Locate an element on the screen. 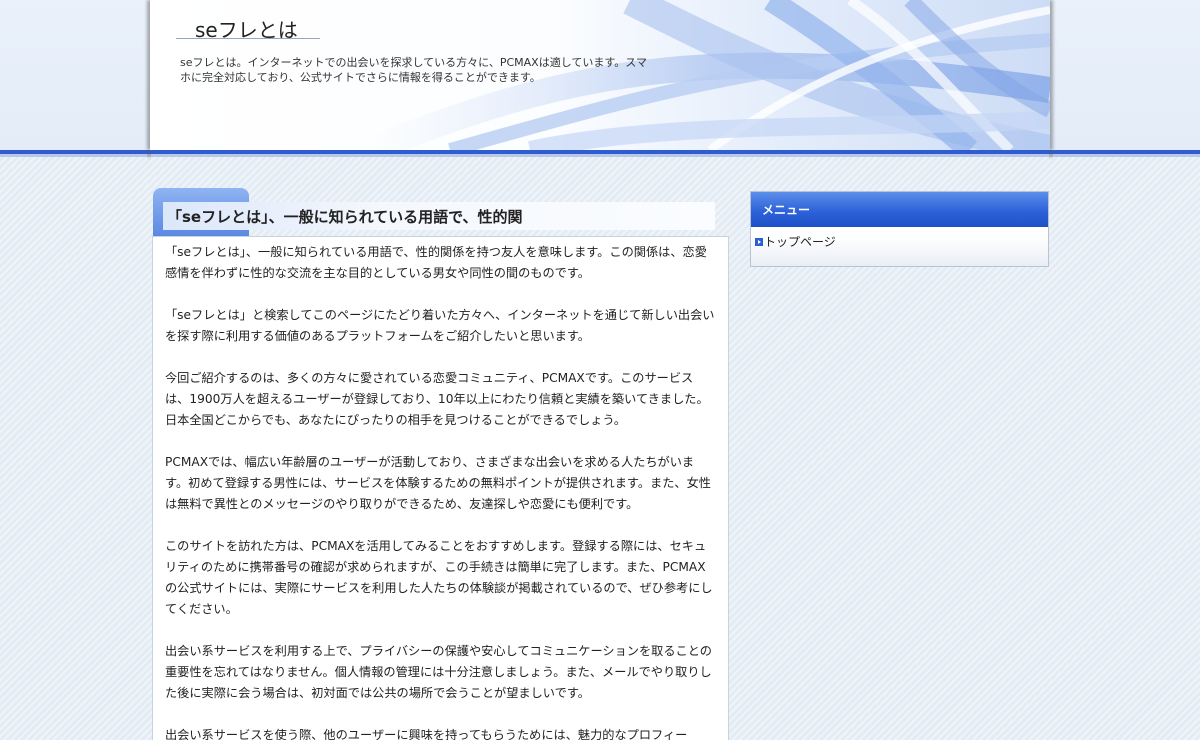 The width and height of the screenshot is (1200, 740). sidebar-item-top-page: トップページ is located at coordinates (795, 241).